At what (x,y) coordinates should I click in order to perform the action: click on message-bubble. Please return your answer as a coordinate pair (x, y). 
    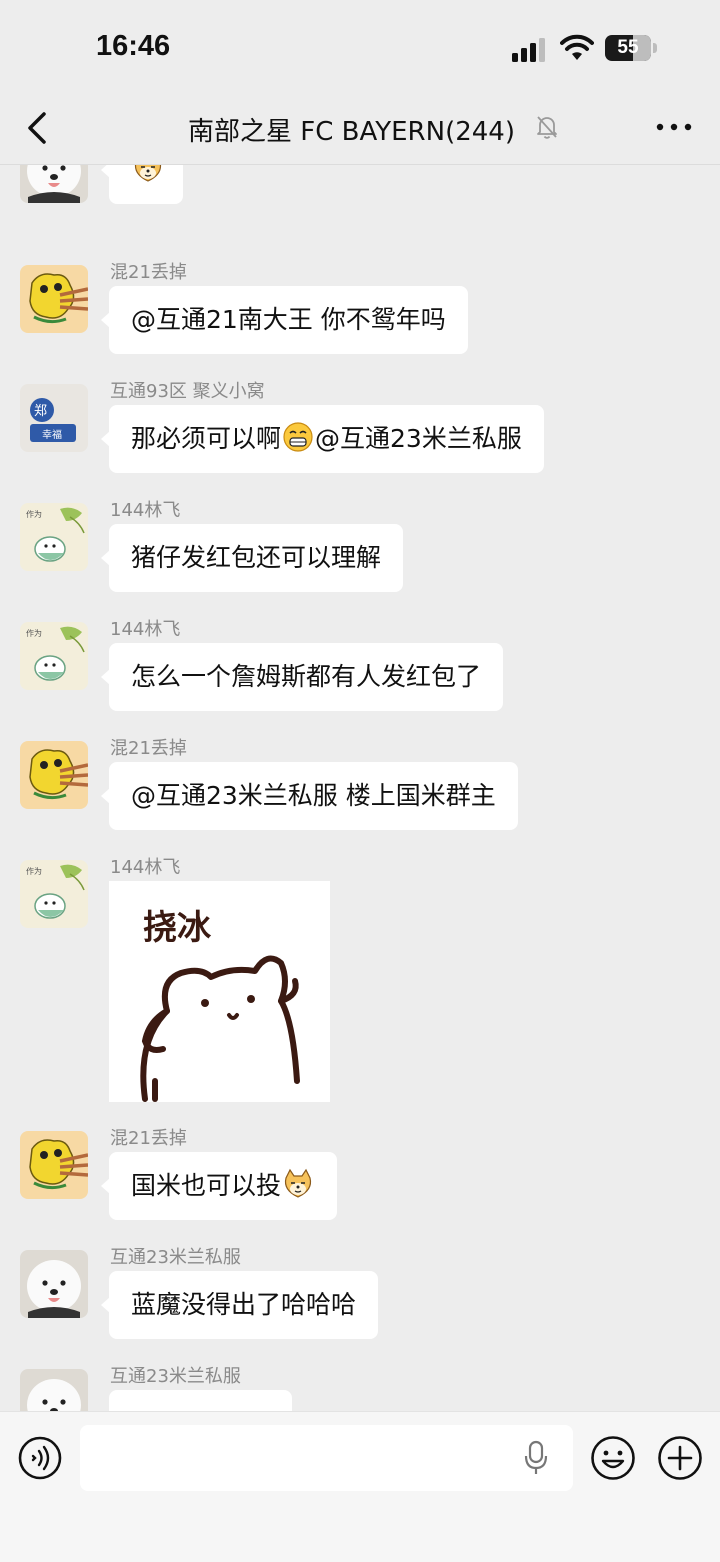
    Looking at the image, I should click on (200, 1400).